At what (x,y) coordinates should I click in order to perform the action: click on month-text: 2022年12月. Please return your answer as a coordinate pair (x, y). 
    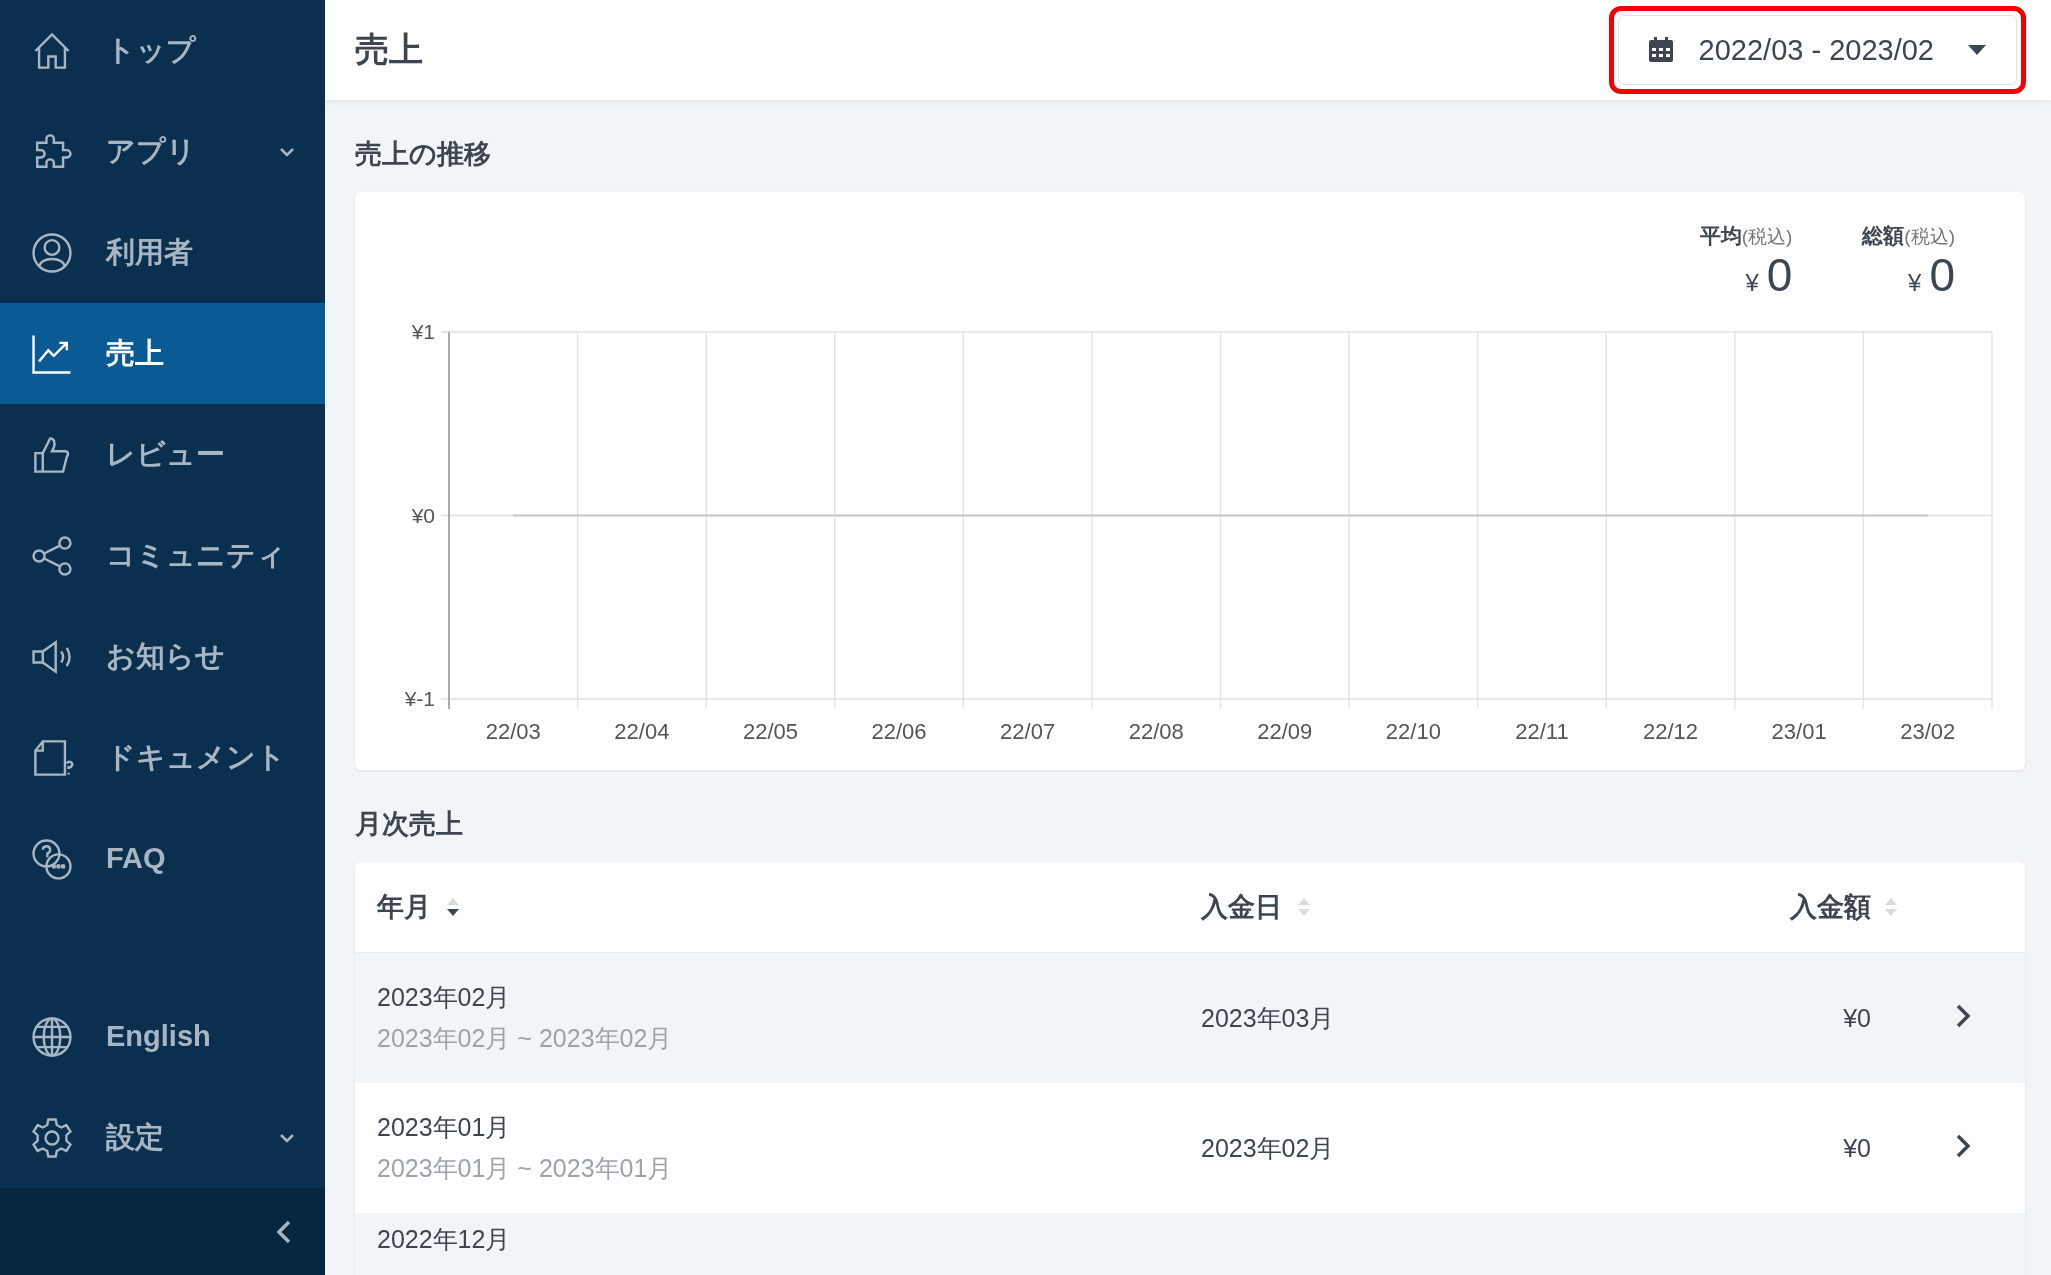
    Looking at the image, I should click on (444, 1239).